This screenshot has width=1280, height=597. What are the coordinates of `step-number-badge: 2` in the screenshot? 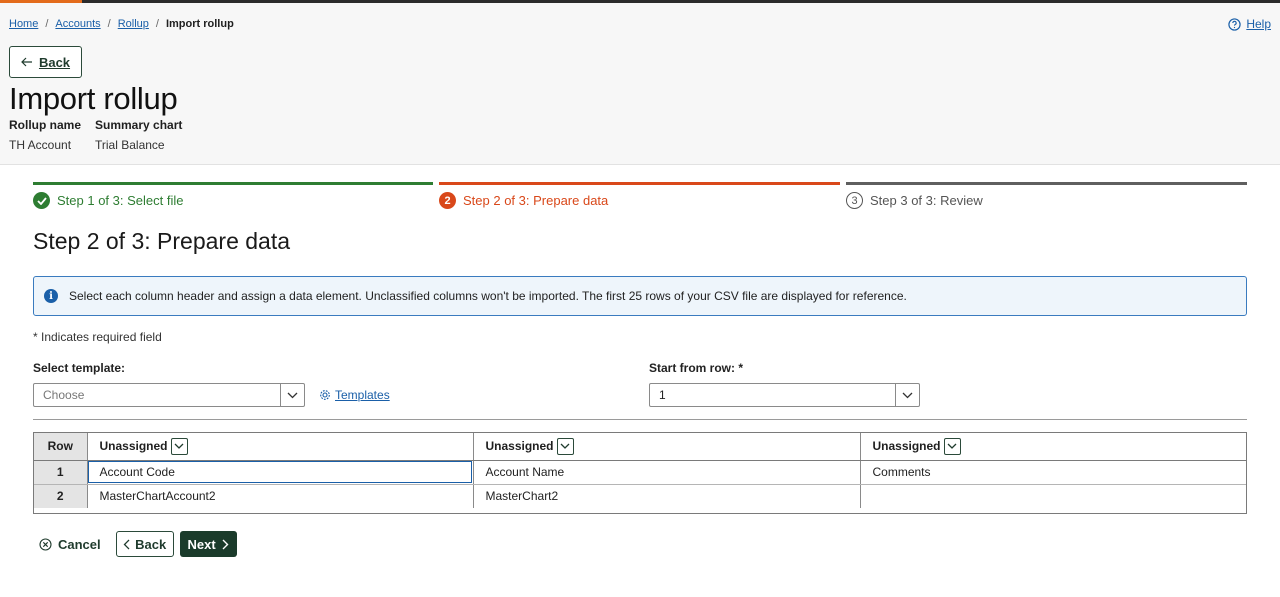 It's located at (447, 200).